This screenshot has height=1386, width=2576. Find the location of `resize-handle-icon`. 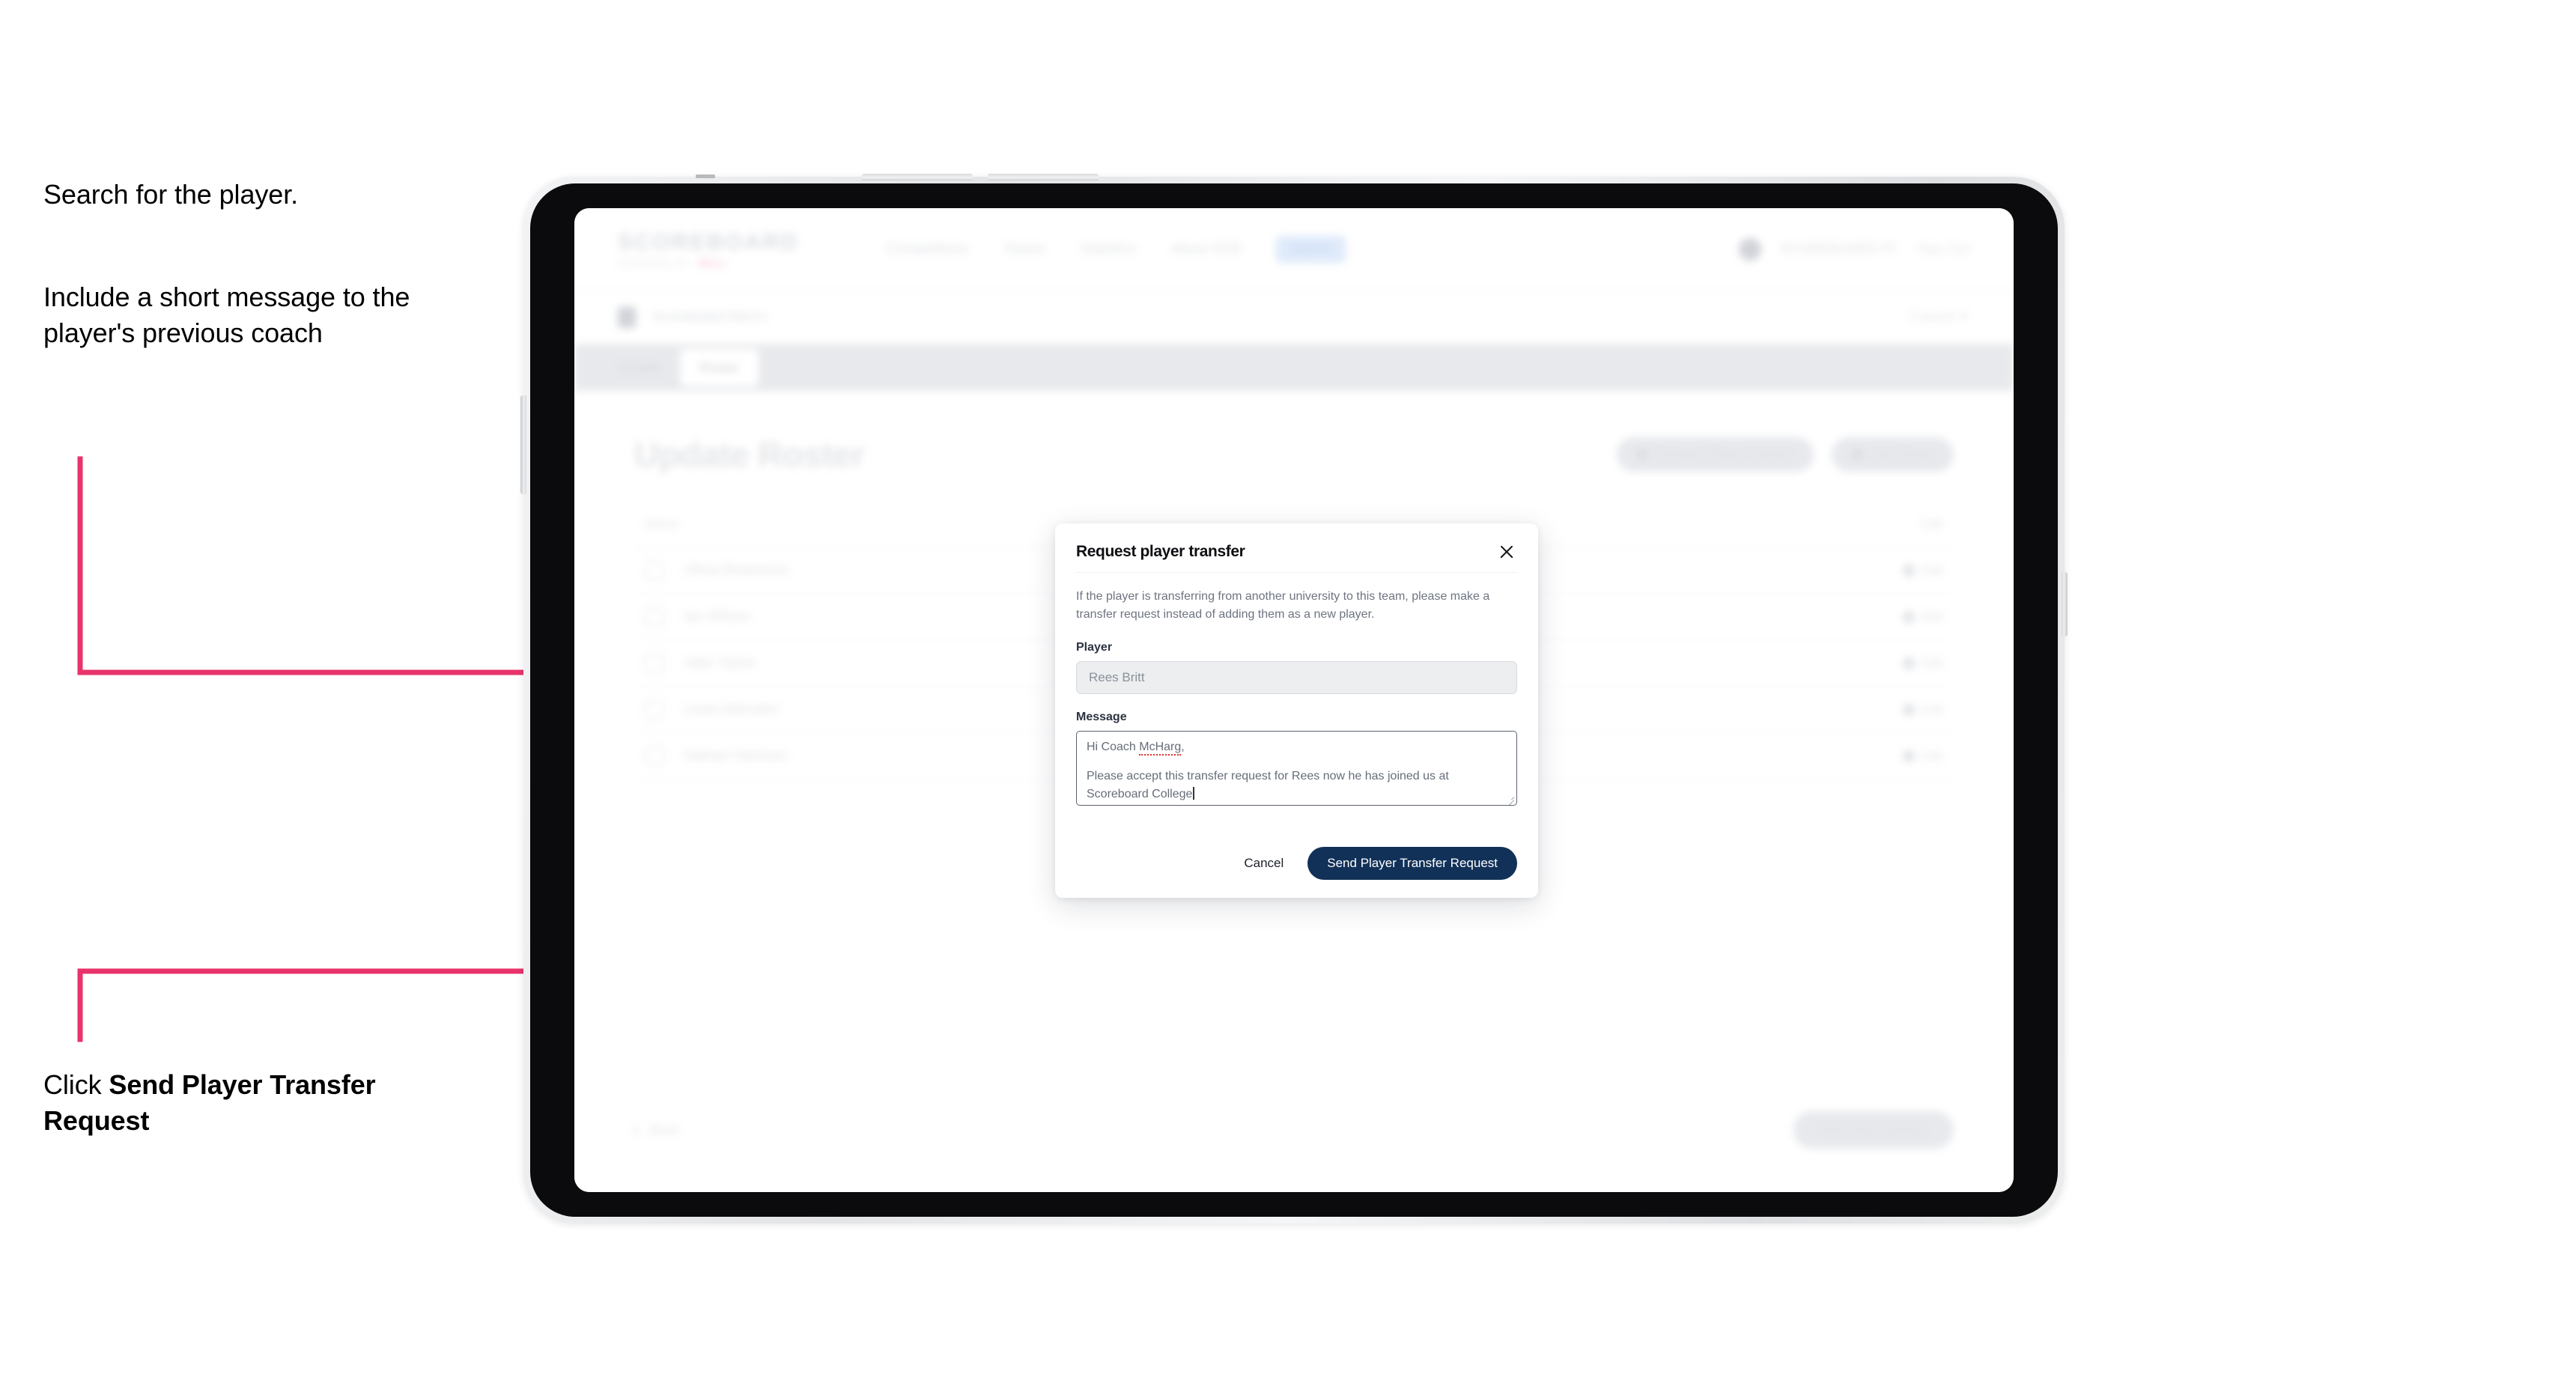

resize-handle-icon is located at coordinates (1510, 799).